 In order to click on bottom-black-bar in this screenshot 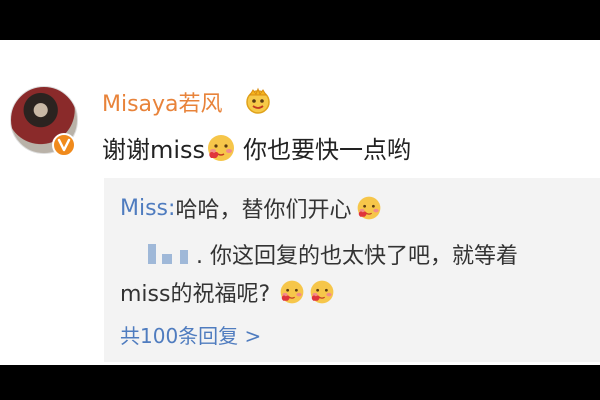, I will do `click(300, 382)`.